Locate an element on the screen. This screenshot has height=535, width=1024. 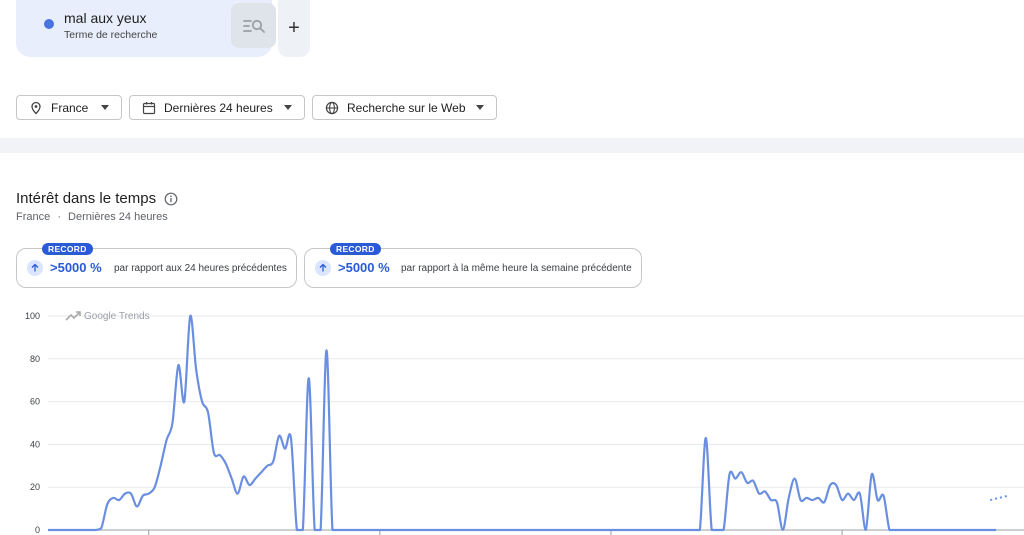
plus-icon: + is located at coordinates (294, 28).